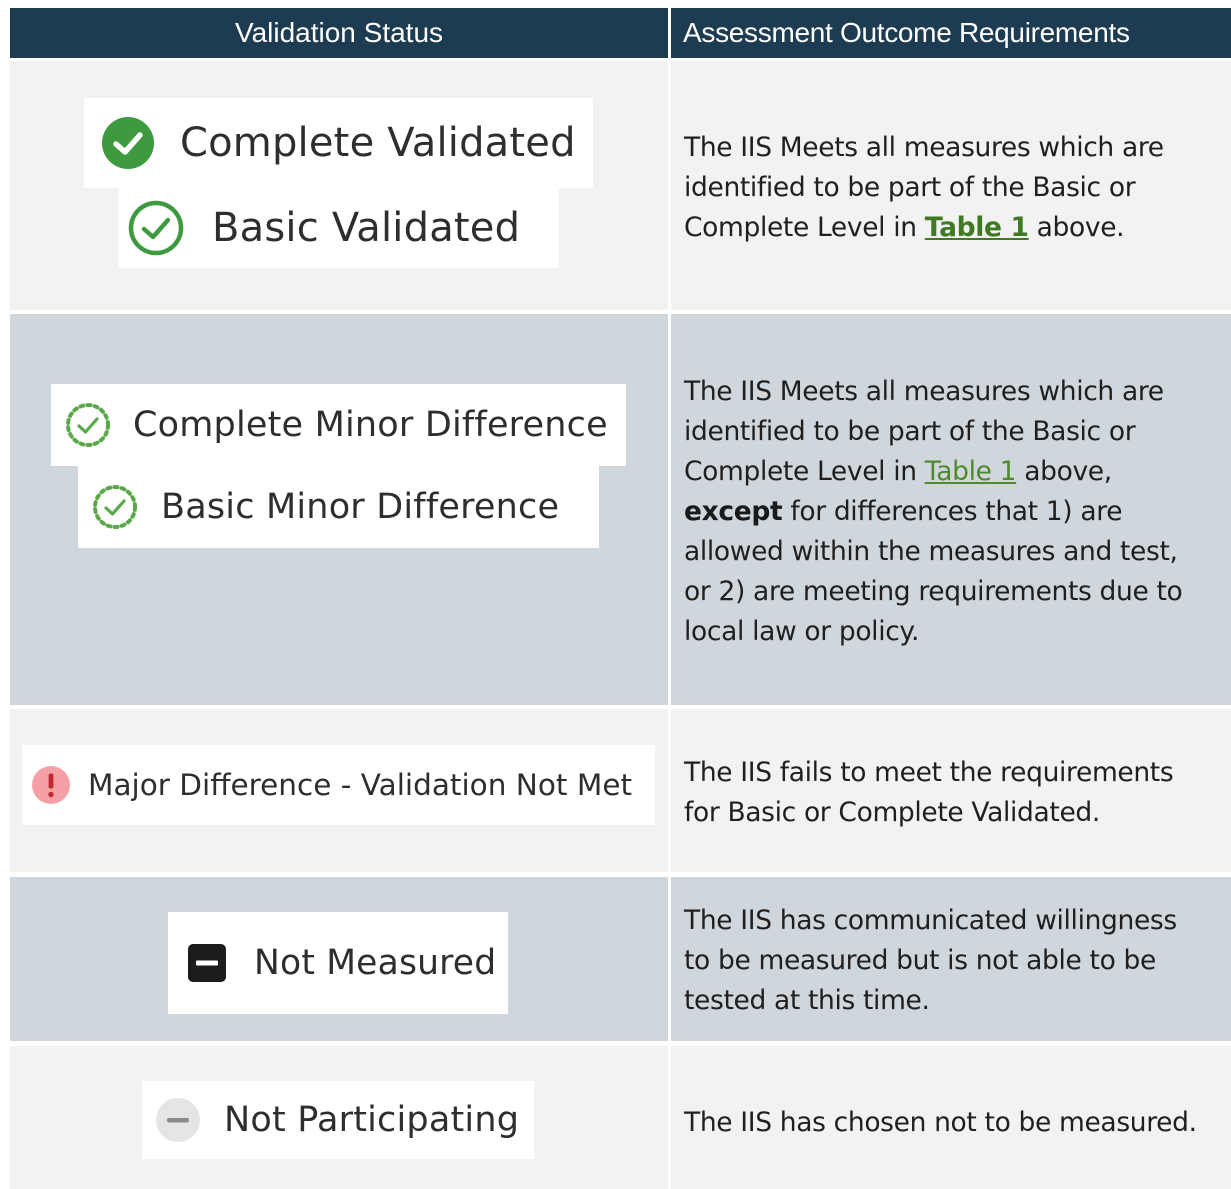 The image size is (1231, 1189). I want to click on requirement-text-not-participating: The IIS has chosen not to be measured., so click(956, 1123).